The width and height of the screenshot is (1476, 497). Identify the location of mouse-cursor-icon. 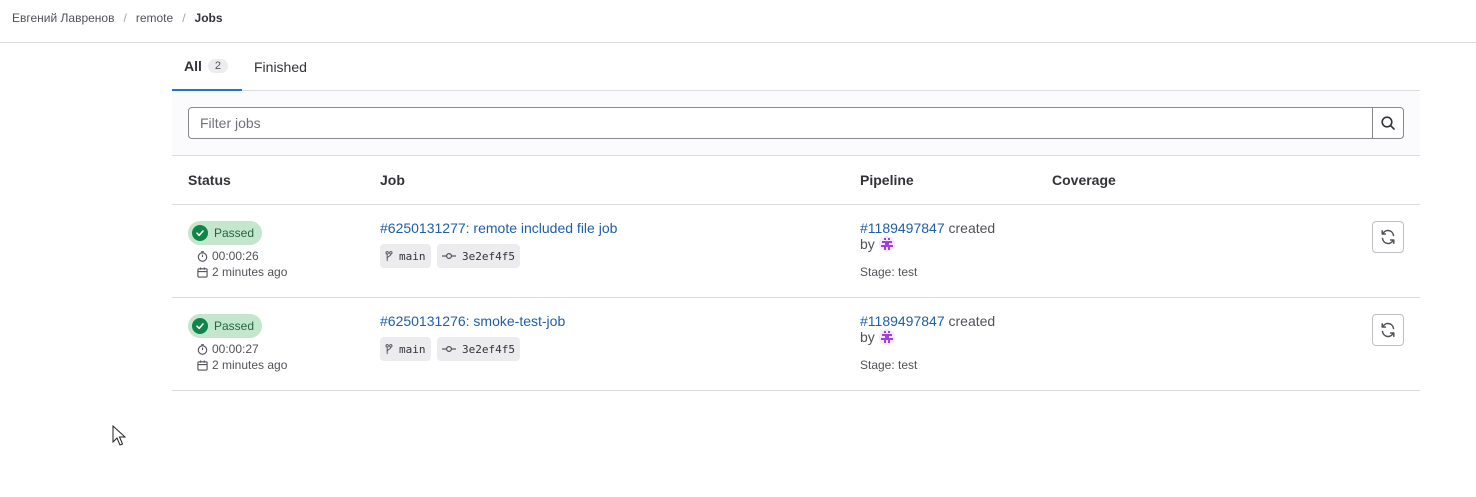
(119, 435).